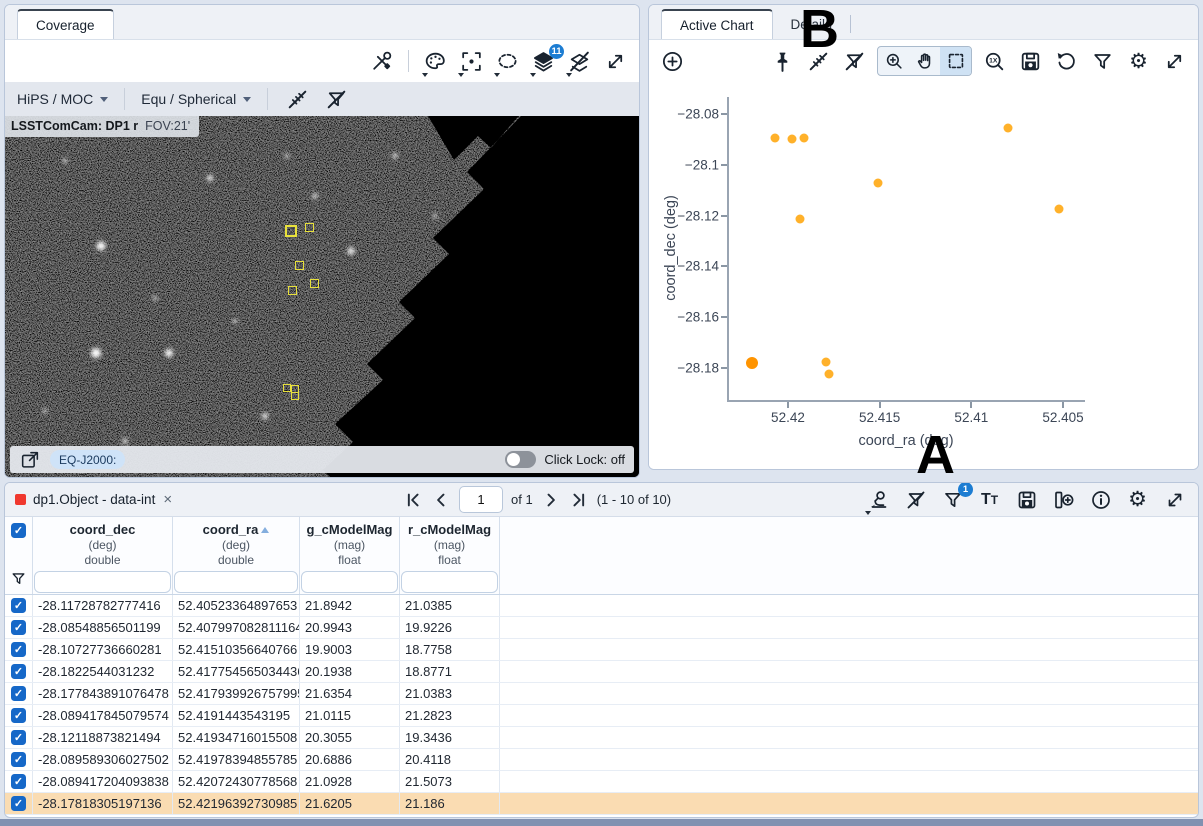 The image size is (1203, 826). Describe the element at coordinates (956, 498) in the screenshot. I see `filter-button: 1` at that location.